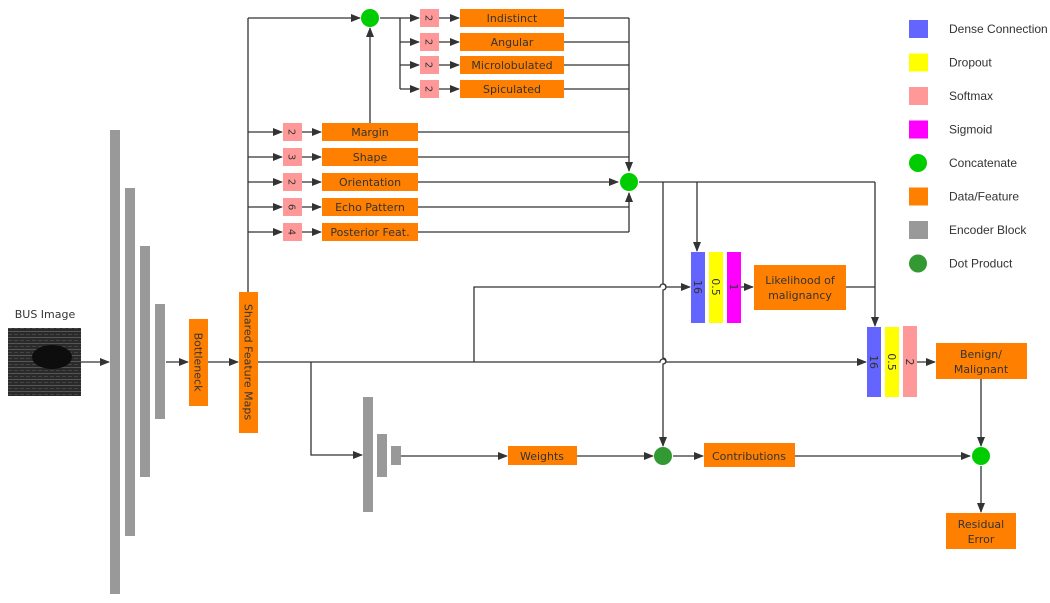  Describe the element at coordinates (891, 362) in the screenshot. I see `classifier-dropout-rate: 0.5` at that location.